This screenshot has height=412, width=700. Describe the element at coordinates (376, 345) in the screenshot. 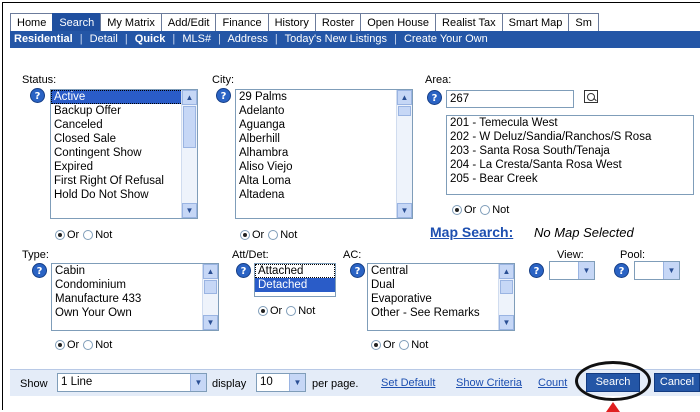

I see `ac-or-radio` at that location.